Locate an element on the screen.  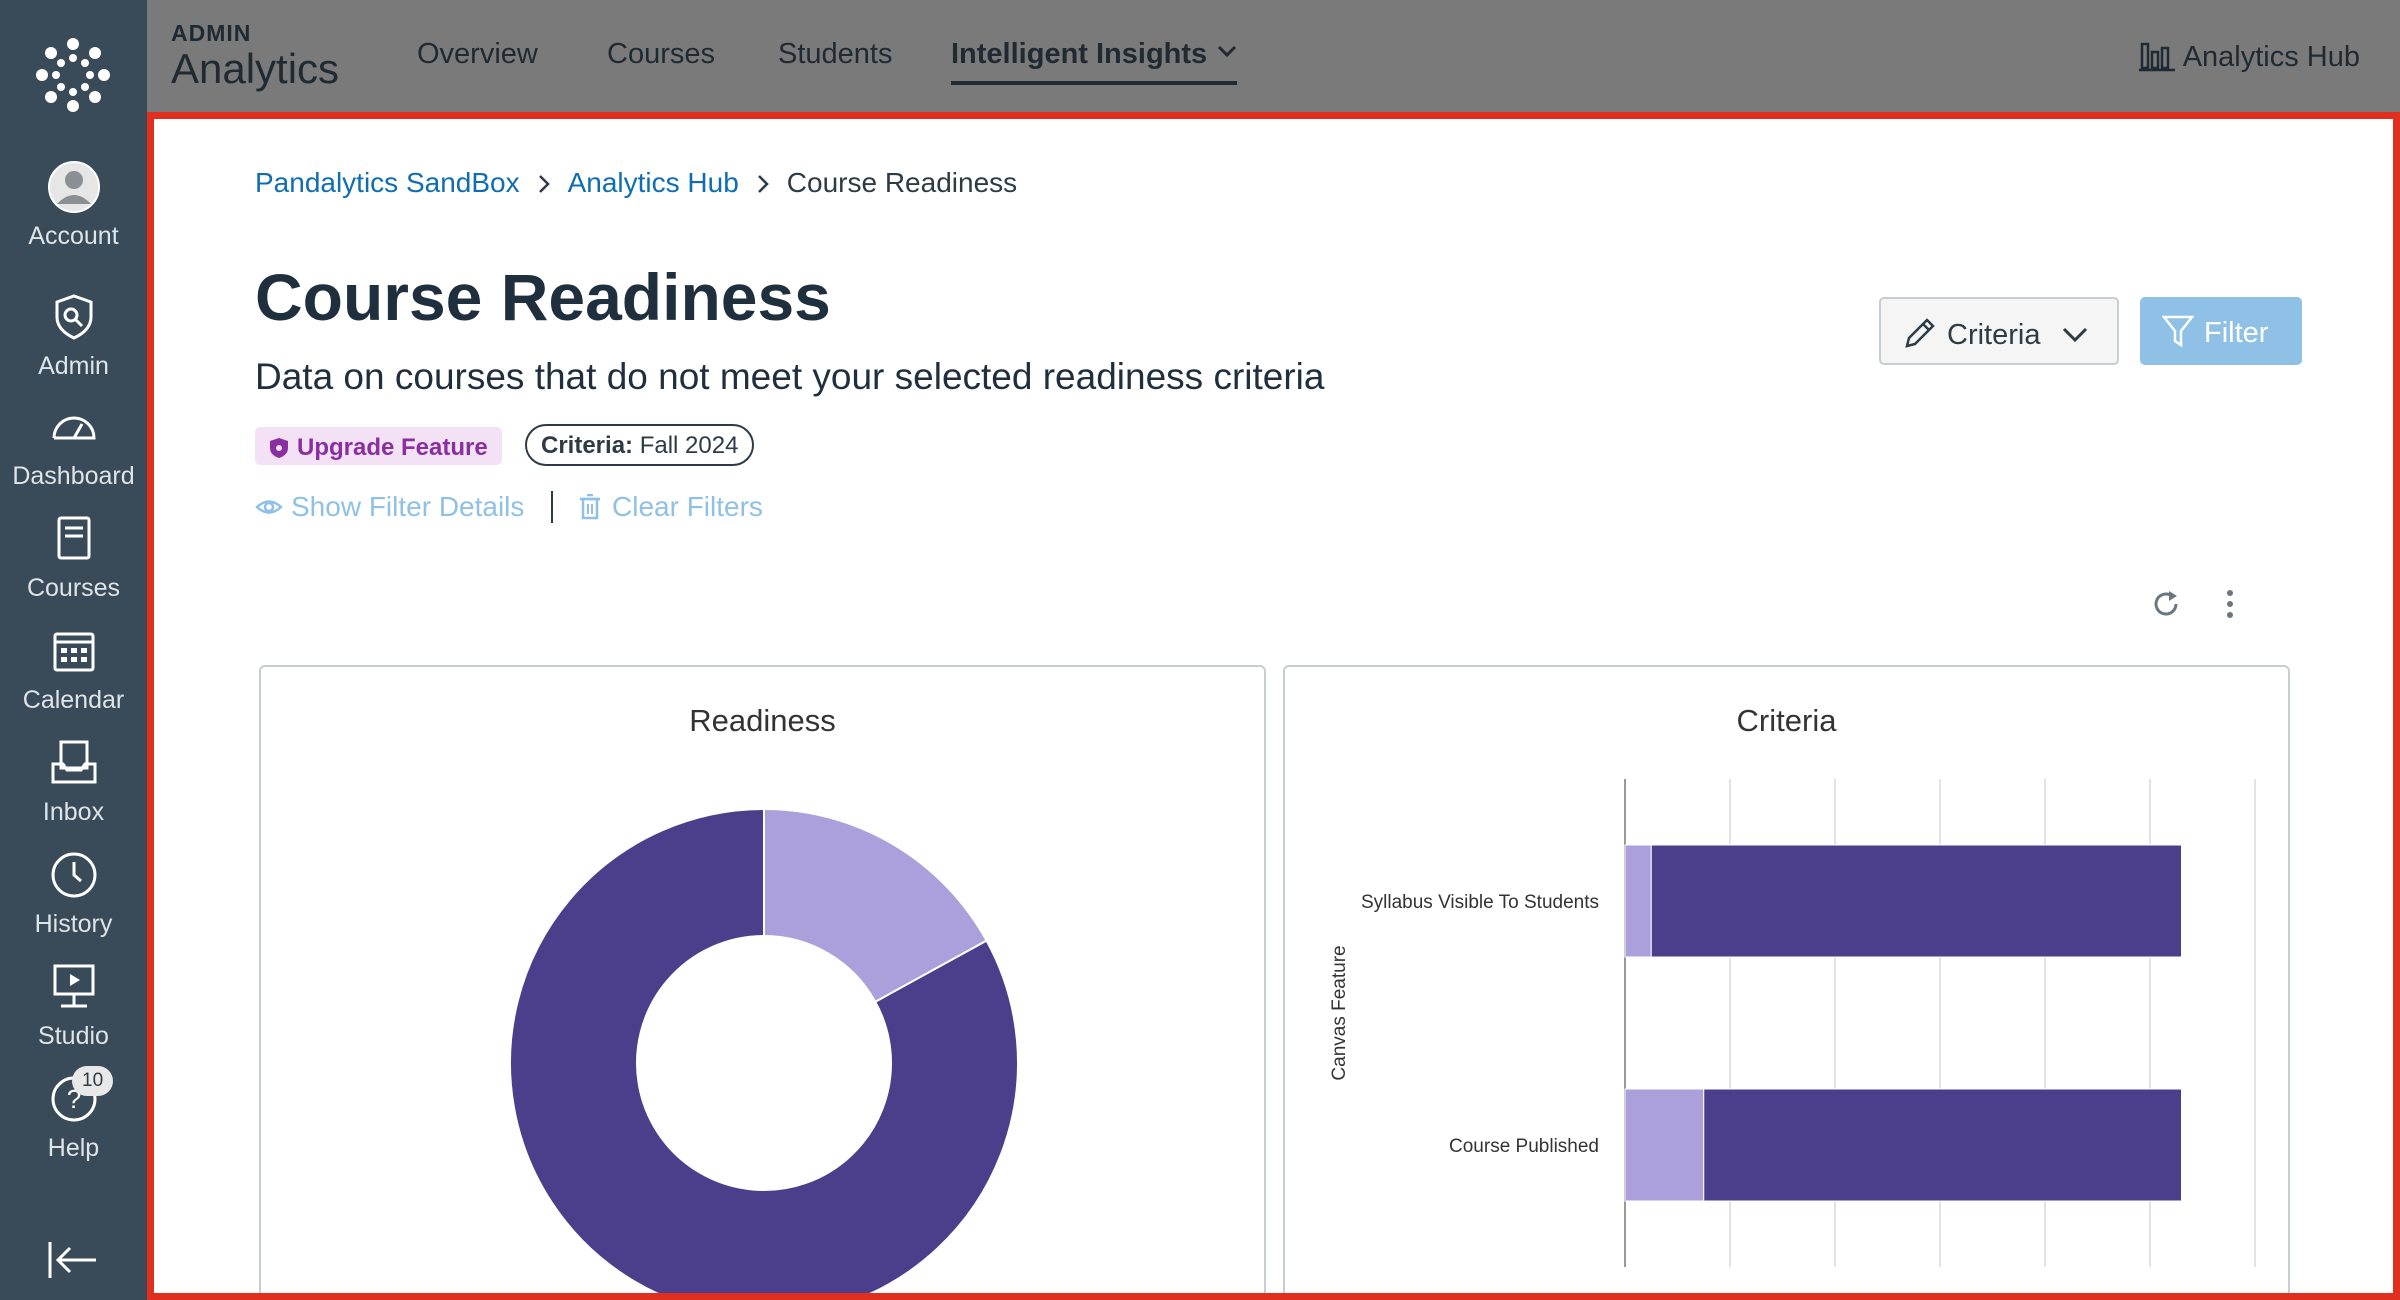
x-tick-label: 40 is located at coordinates (1834, 1296).